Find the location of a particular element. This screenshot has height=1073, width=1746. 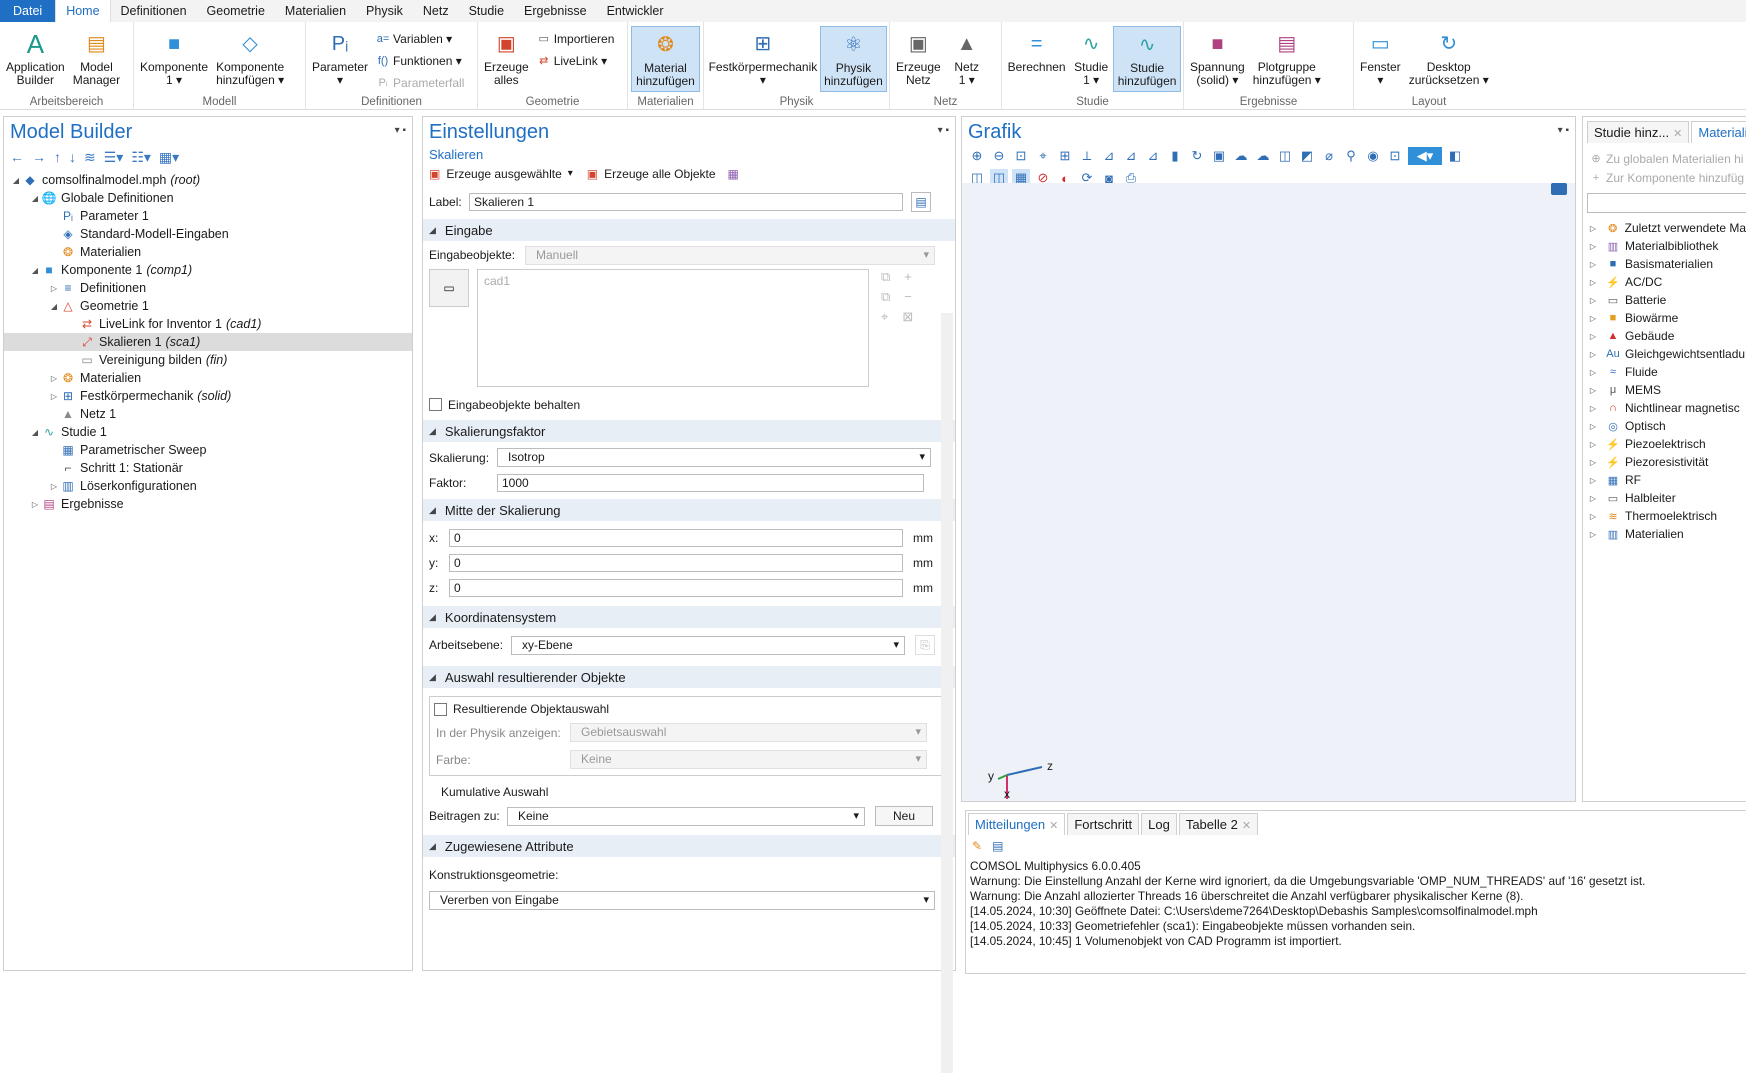

build-selected-button: Erzeuge ausgewählte is located at coordinates (503, 174).